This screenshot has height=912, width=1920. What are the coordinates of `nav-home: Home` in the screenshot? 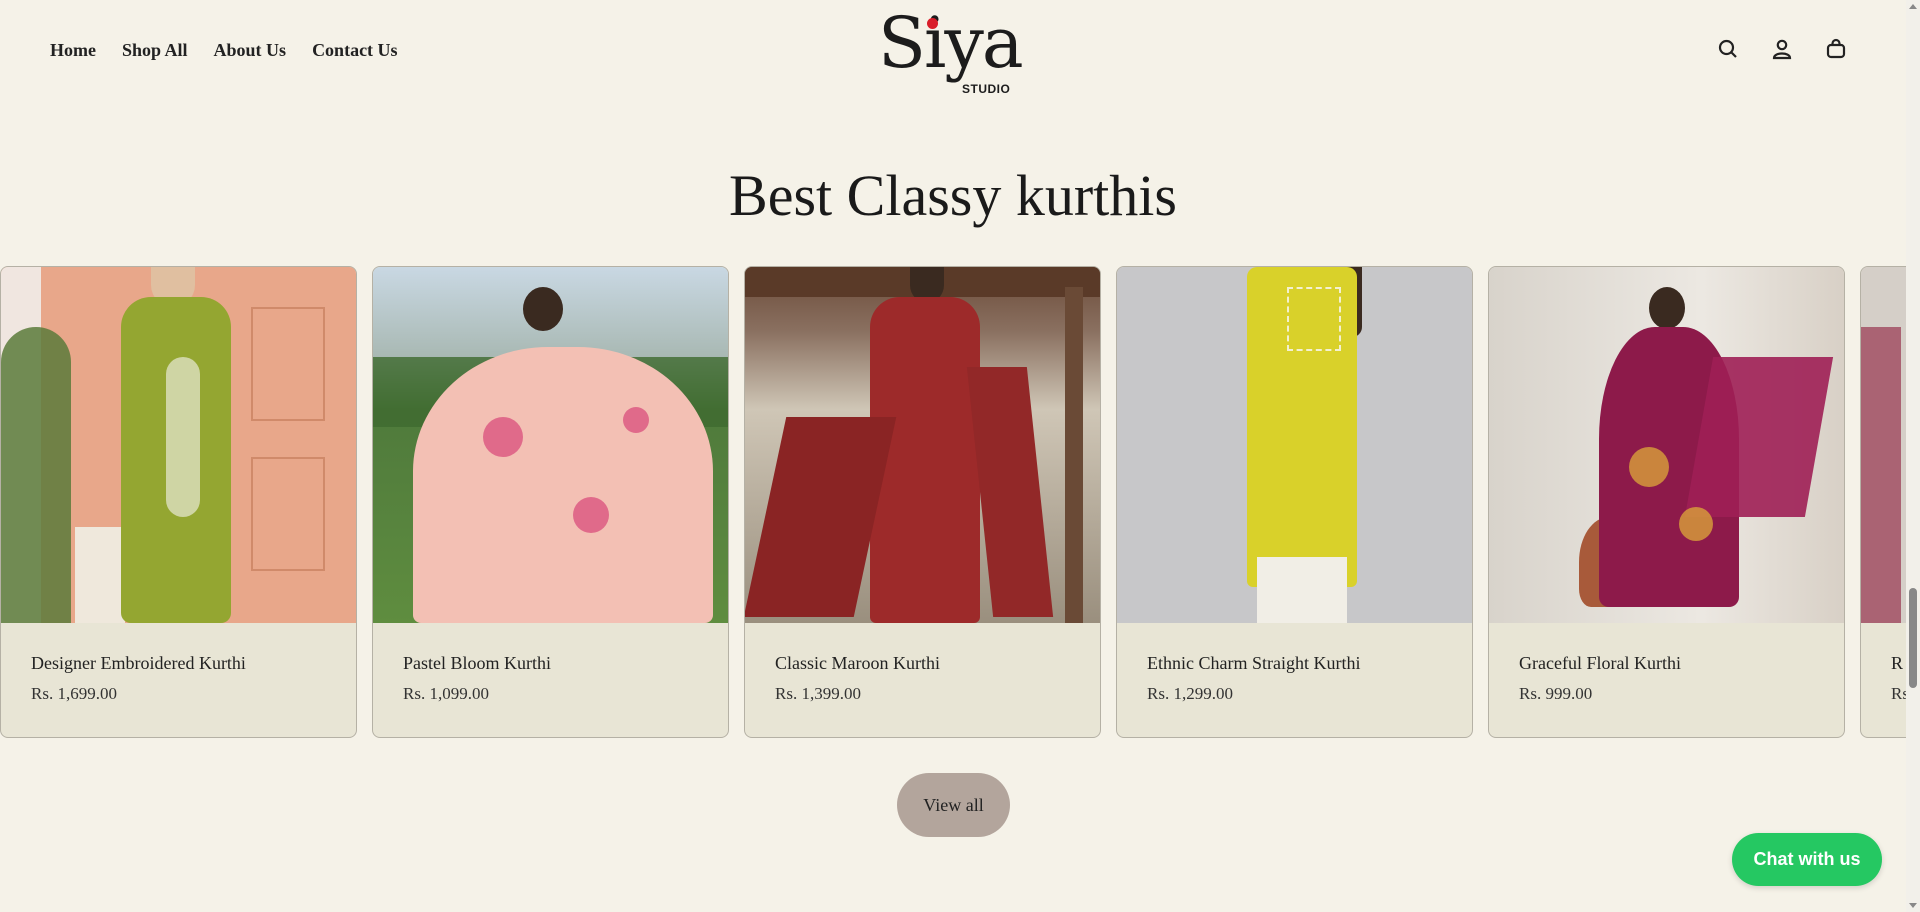 It's located at (73, 50).